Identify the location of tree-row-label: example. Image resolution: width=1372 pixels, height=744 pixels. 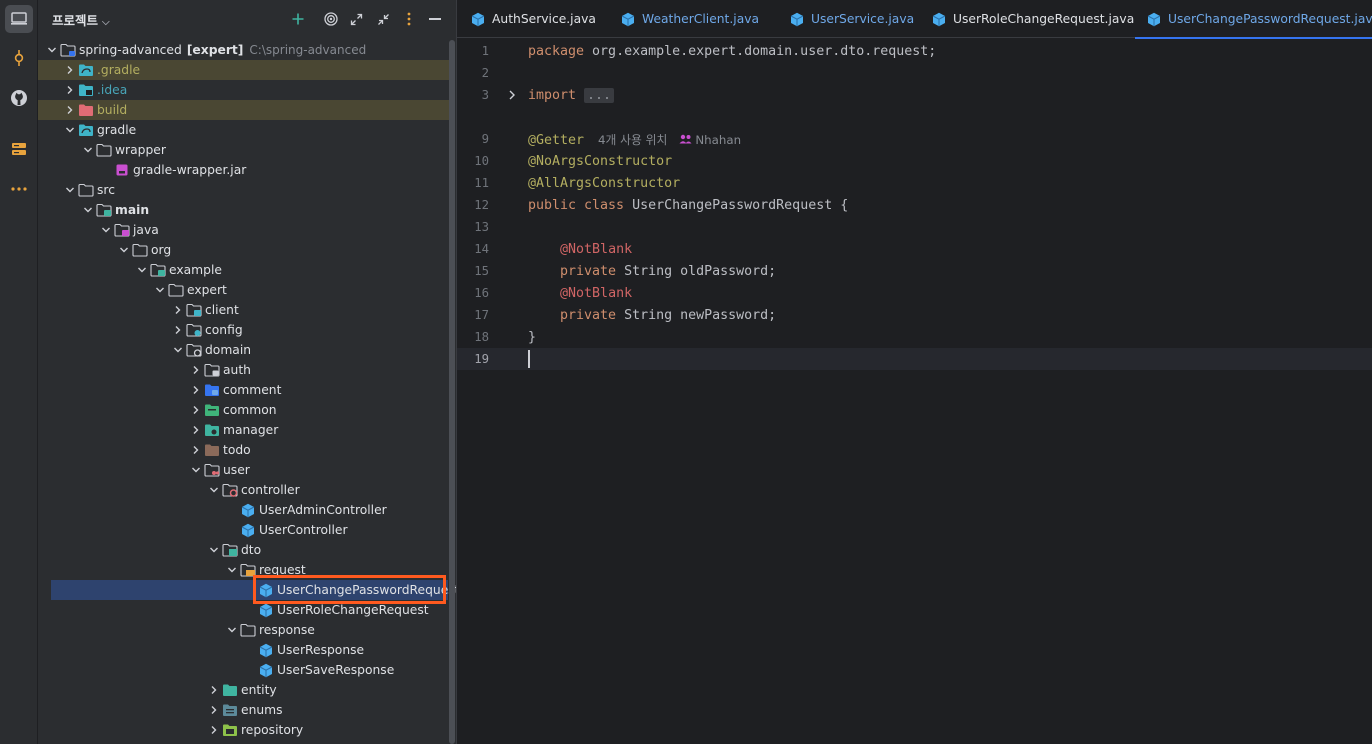
(195, 270).